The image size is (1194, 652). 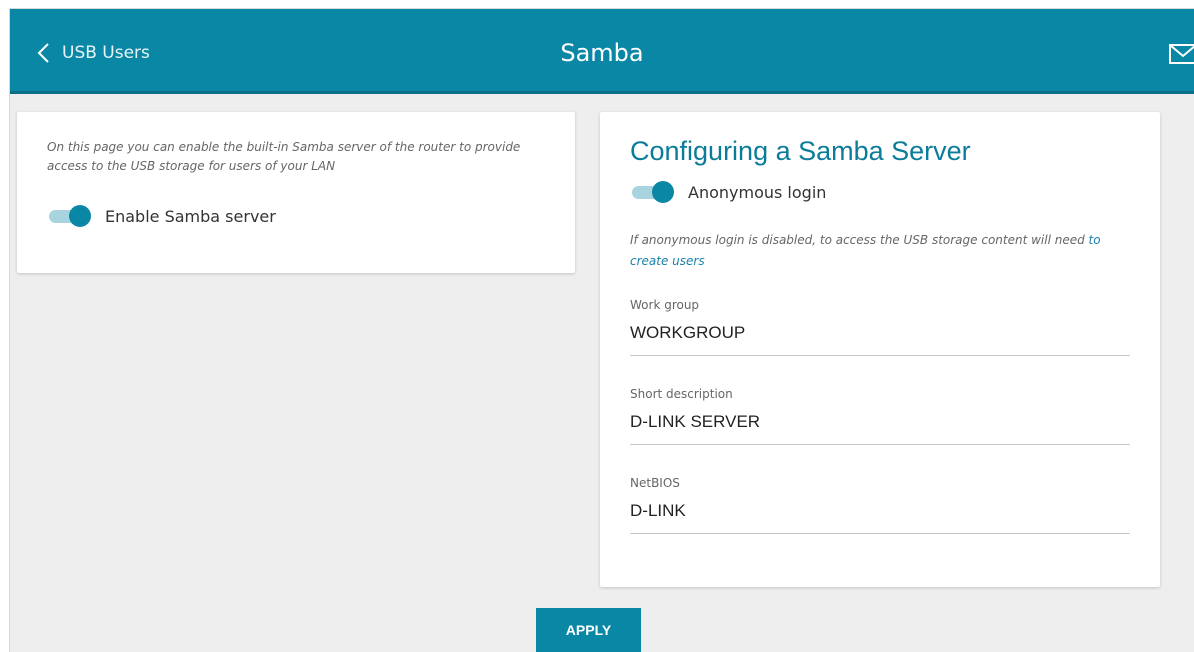 I want to click on short-description-label: Short description, so click(x=681, y=394).